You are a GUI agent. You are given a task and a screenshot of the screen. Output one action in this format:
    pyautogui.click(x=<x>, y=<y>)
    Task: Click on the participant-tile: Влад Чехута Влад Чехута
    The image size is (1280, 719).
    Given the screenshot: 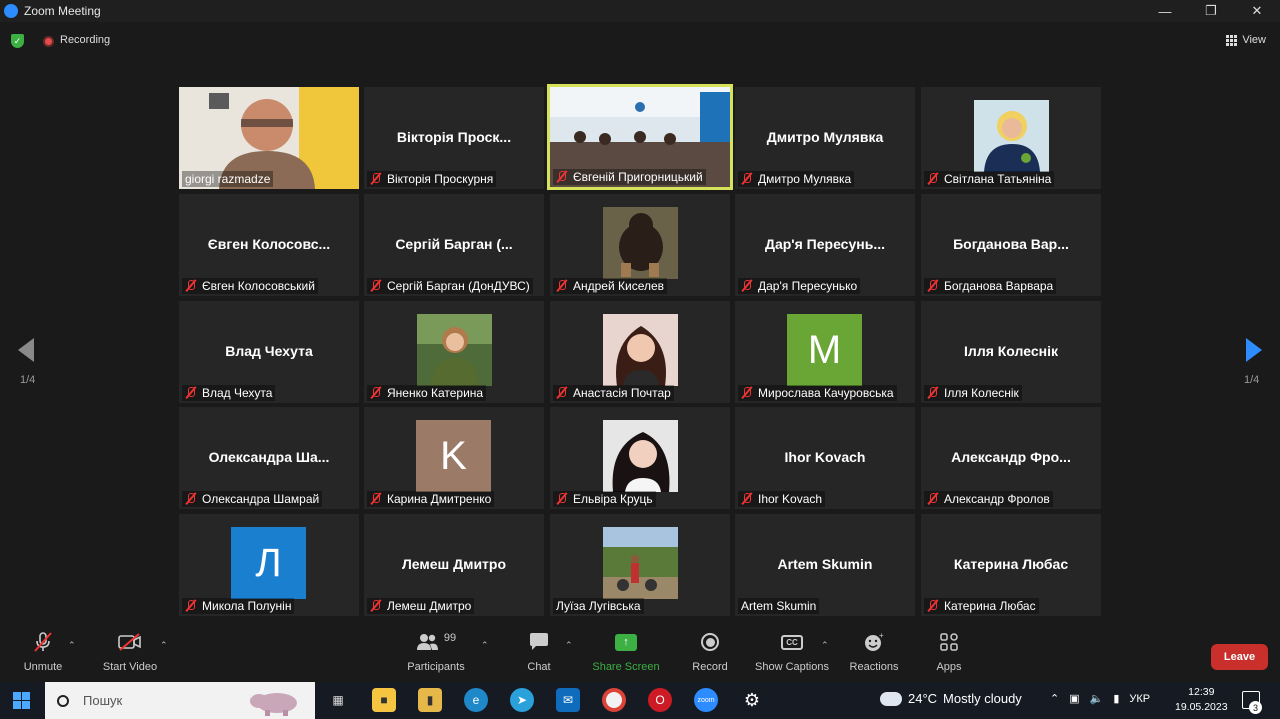 What is the action you would take?
    pyautogui.click(x=269, y=352)
    